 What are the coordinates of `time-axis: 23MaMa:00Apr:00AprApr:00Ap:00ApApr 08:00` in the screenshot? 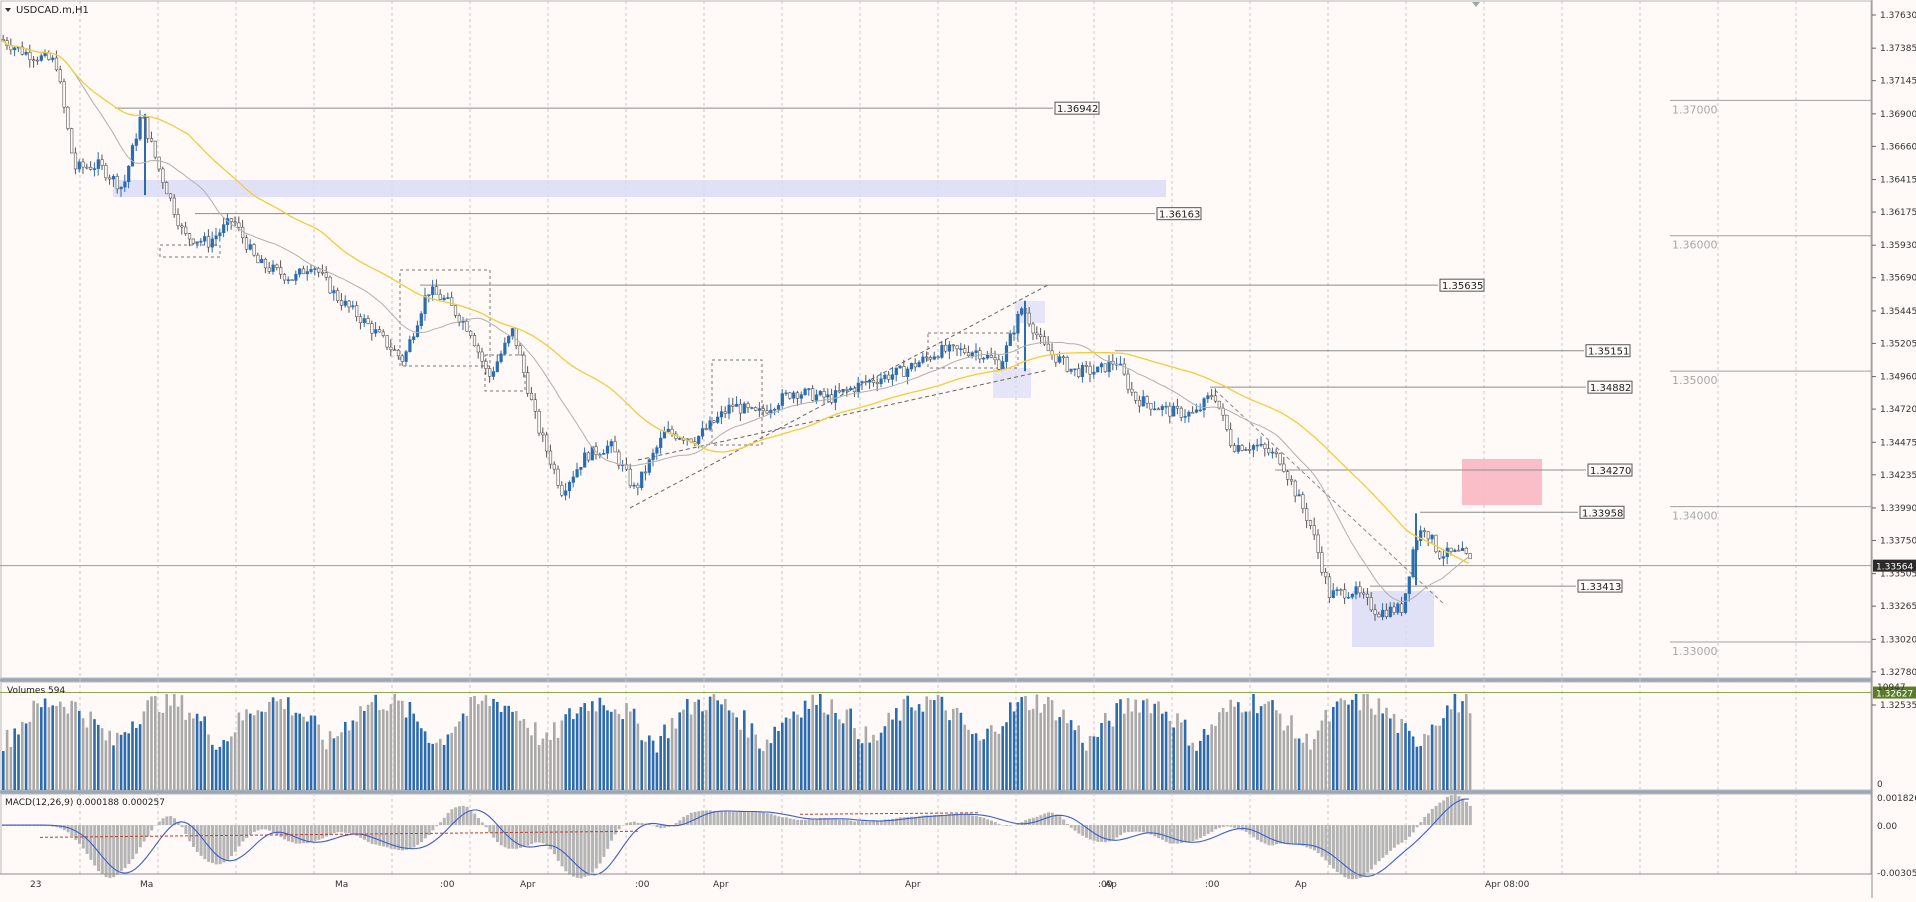 It's located at (936, 882).